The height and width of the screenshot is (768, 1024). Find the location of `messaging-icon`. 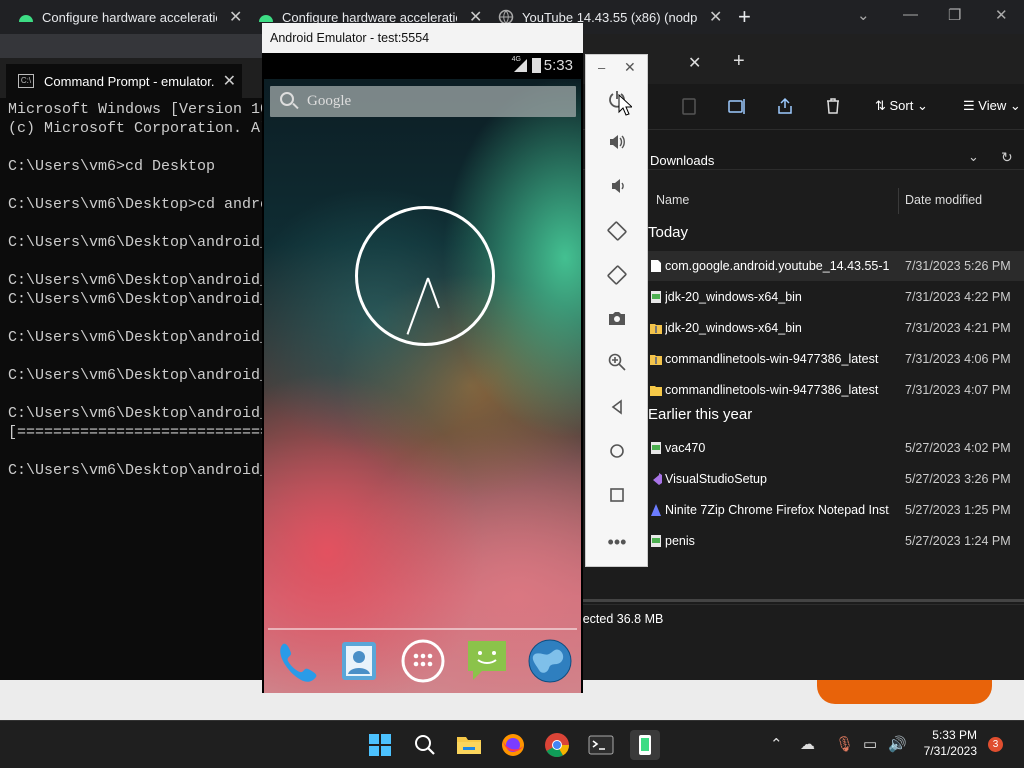

messaging-icon is located at coordinates (487, 661).